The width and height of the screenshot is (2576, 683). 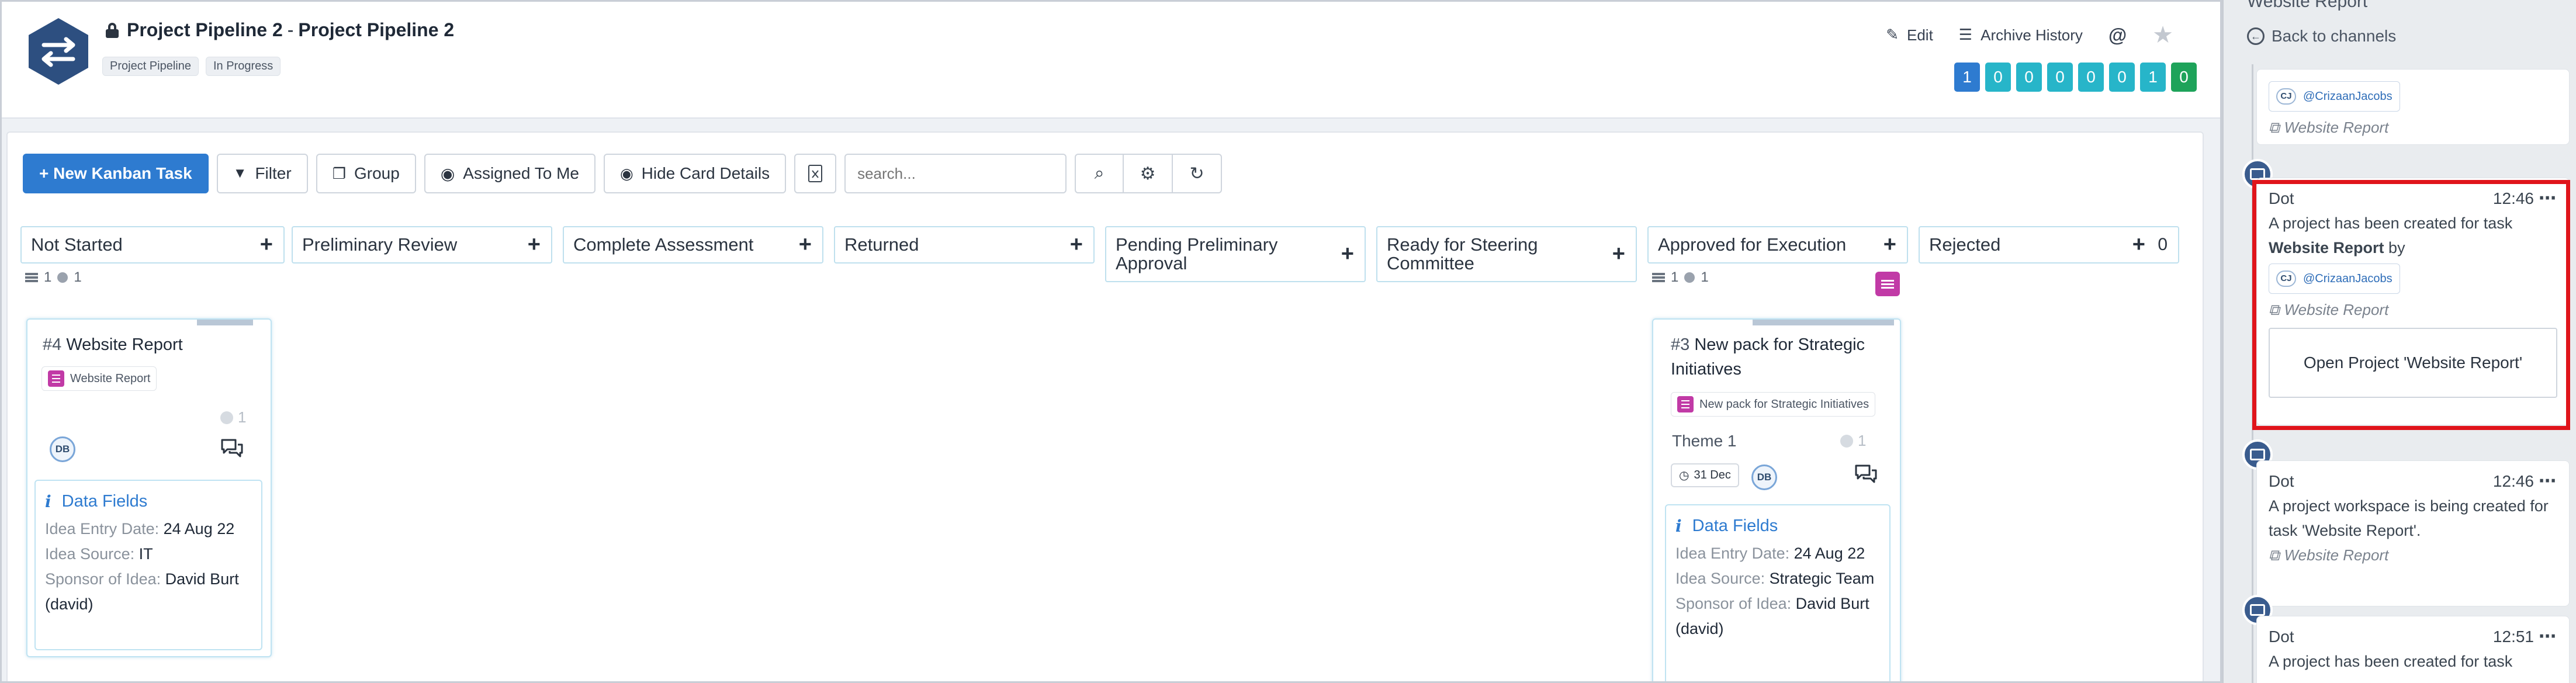 I want to click on filter-button: ▼ Filter, so click(x=262, y=173).